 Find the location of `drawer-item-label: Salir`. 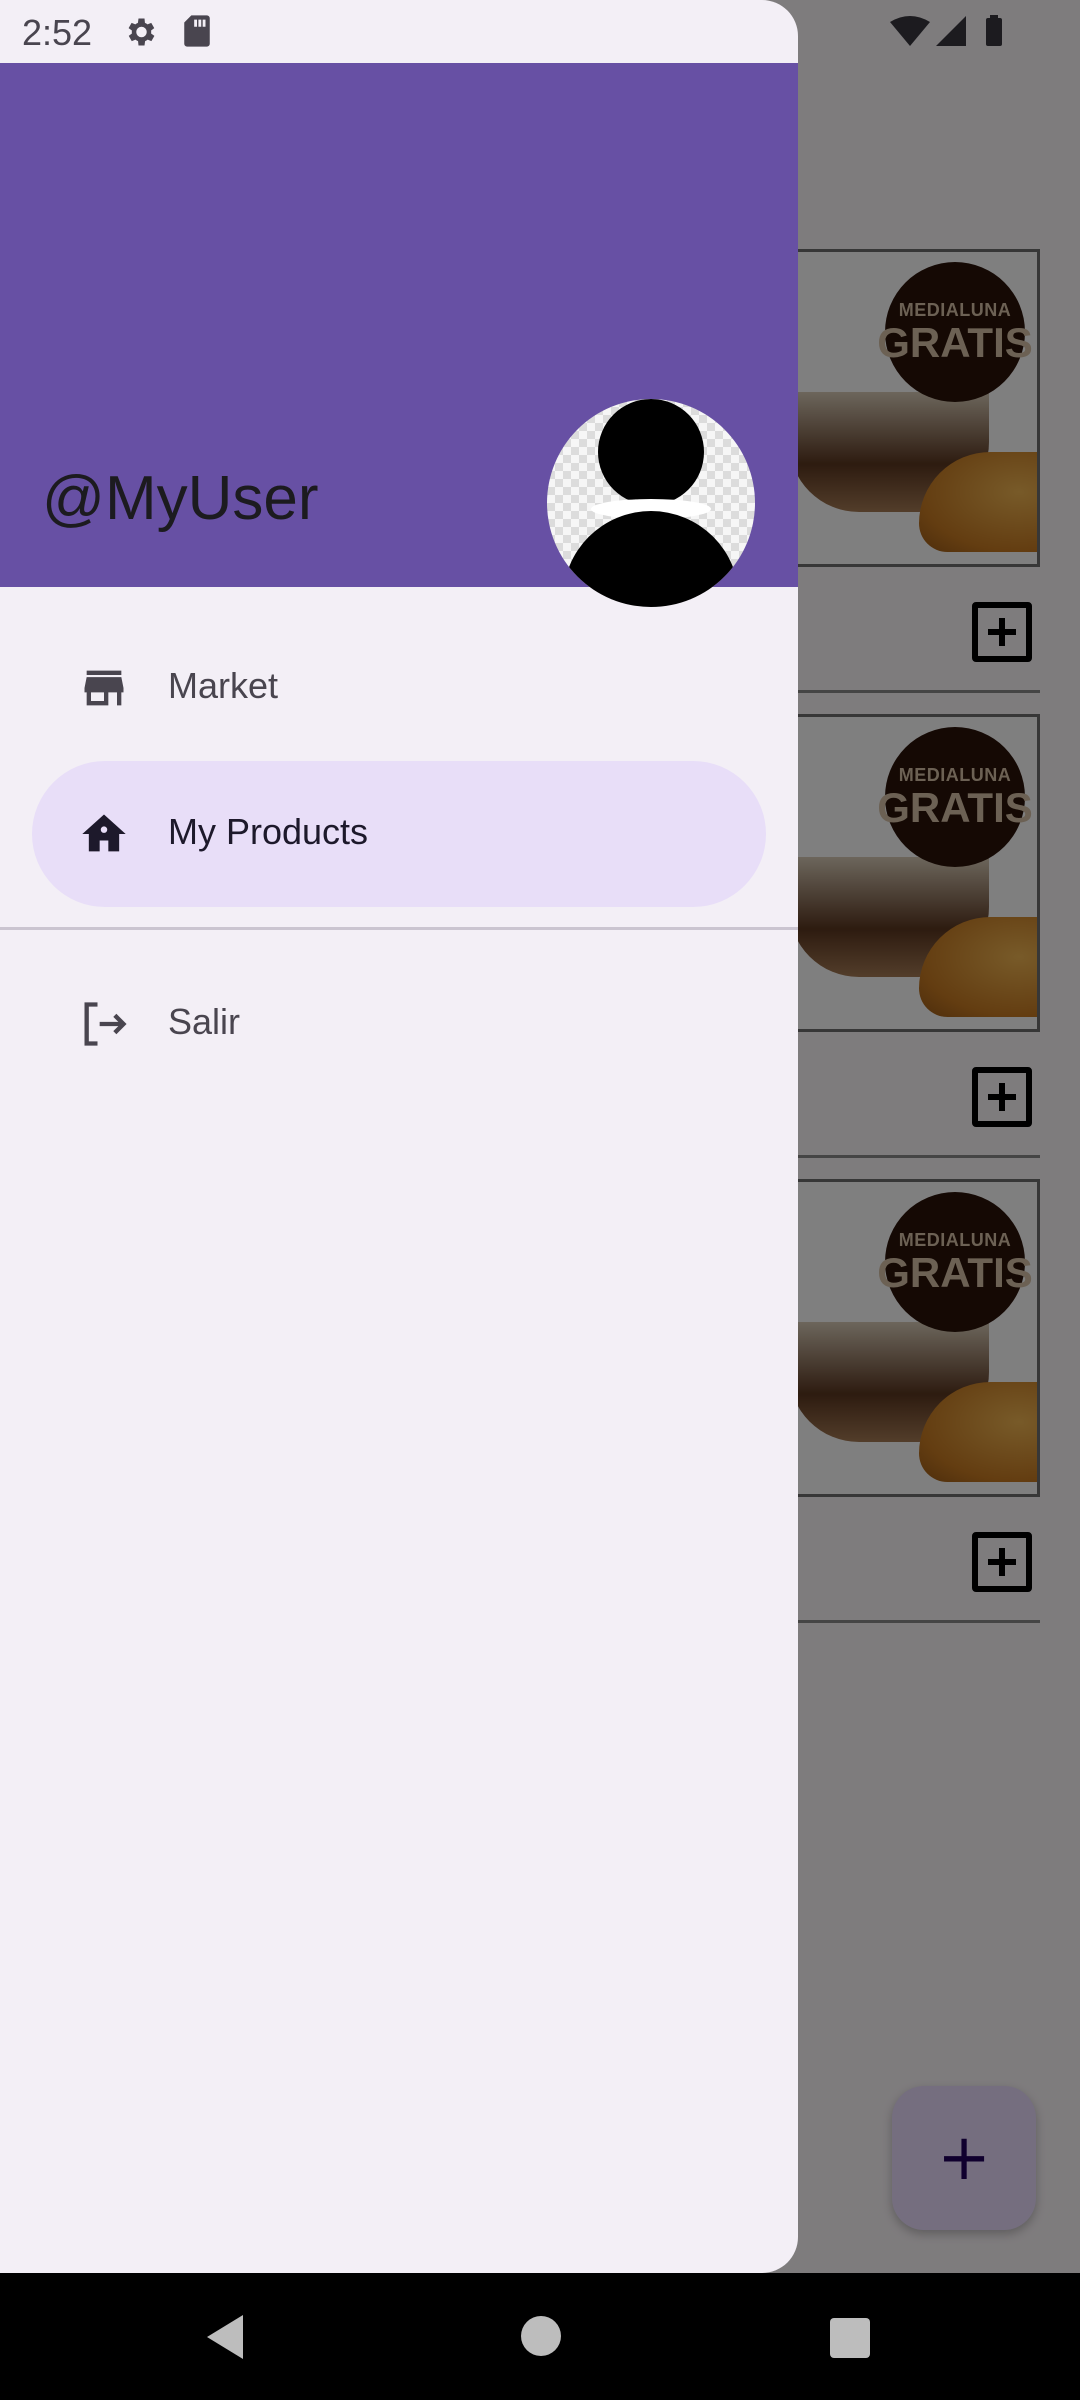

drawer-item-label: Salir is located at coordinates (204, 1021).